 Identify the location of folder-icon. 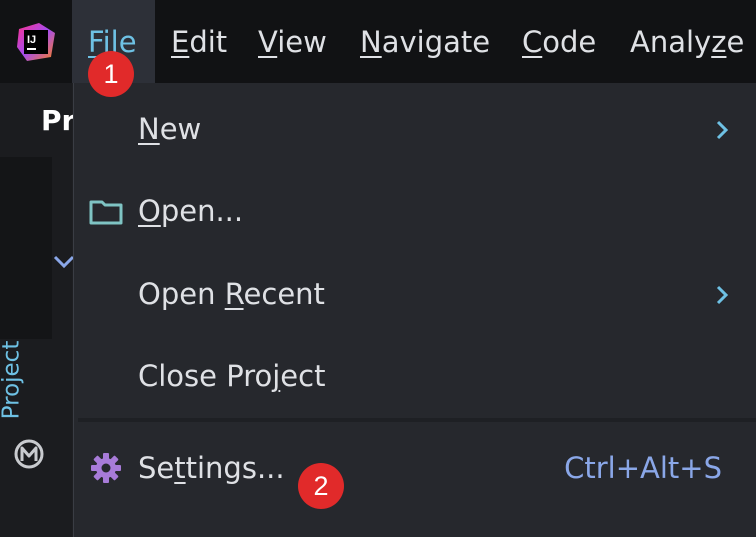
(106, 212).